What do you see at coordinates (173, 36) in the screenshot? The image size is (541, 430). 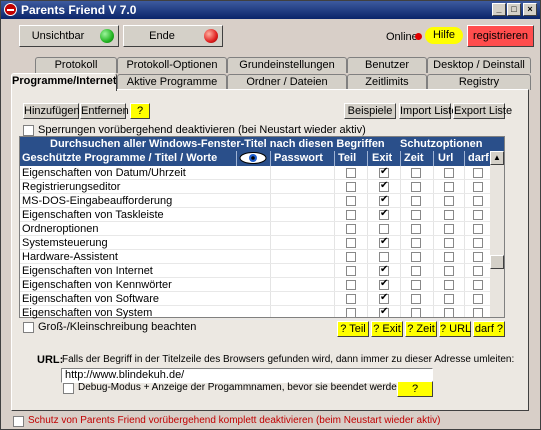 I see `ende-button: Ende` at bounding box center [173, 36].